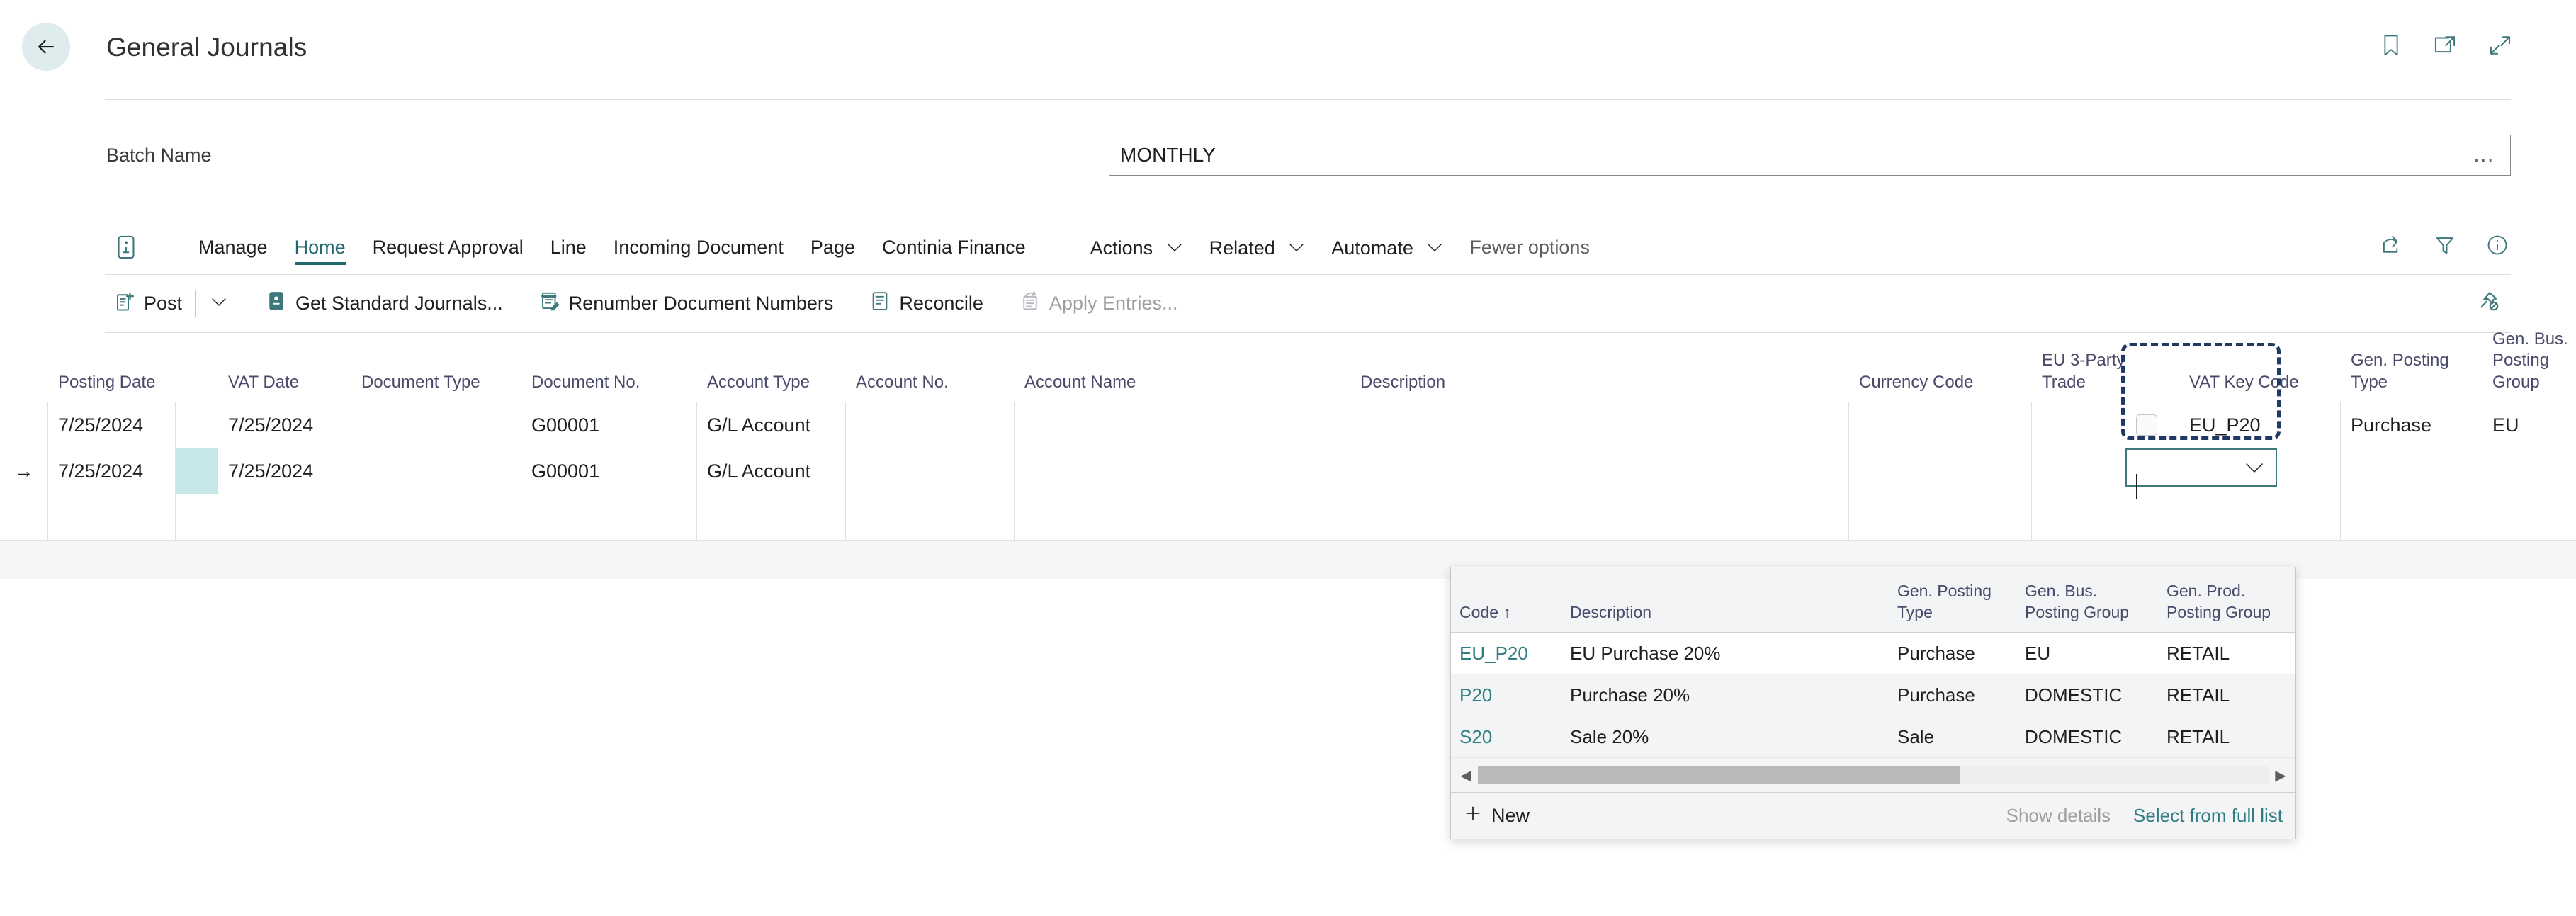  What do you see at coordinates (833, 247) in the screenshot?
I see `menu-item-page: Page` at bounding box center [833, 247].